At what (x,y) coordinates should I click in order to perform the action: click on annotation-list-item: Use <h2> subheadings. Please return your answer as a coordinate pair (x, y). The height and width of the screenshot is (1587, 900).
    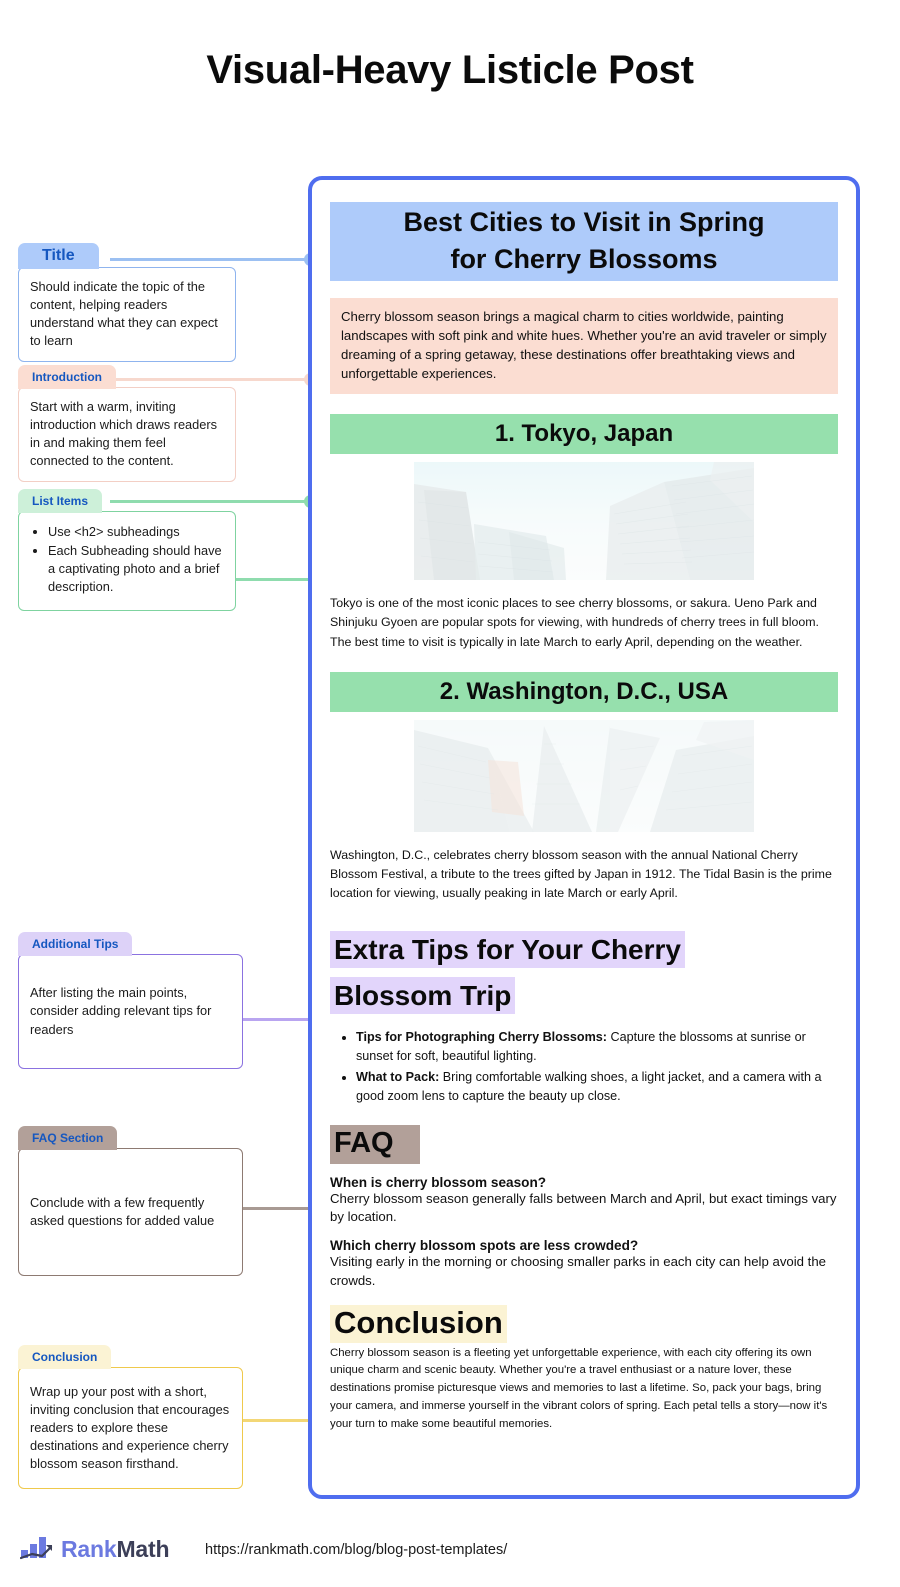
    Looking at the image, I should click on (136, 532).